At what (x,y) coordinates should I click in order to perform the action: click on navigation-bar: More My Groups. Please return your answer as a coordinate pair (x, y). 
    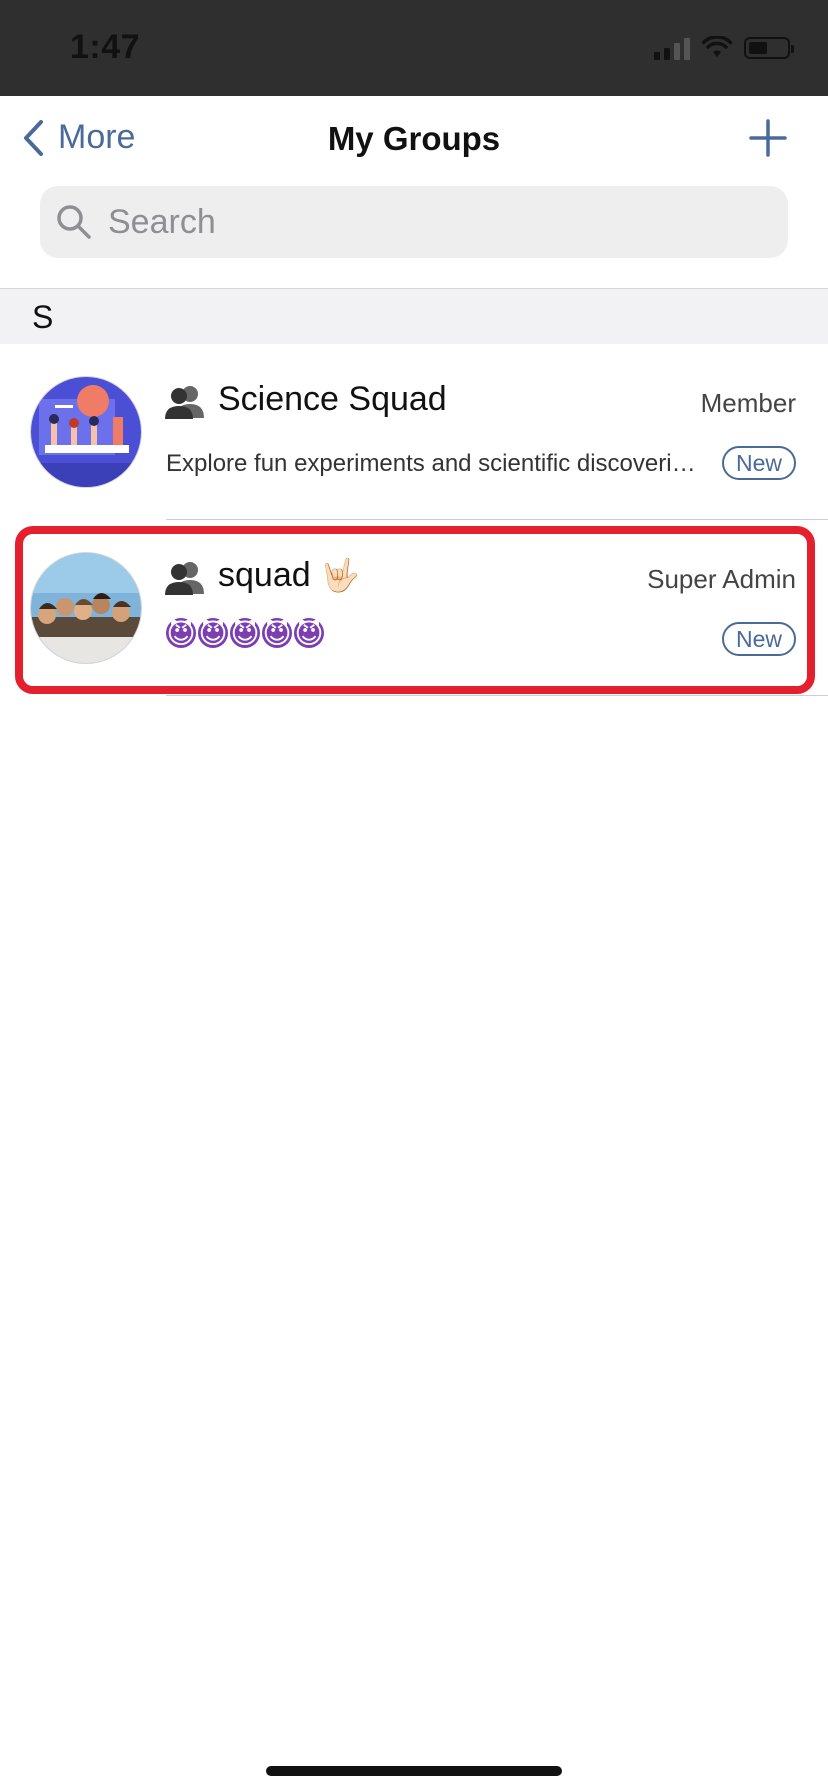
    Looking at the image, I should click on (414, 141).